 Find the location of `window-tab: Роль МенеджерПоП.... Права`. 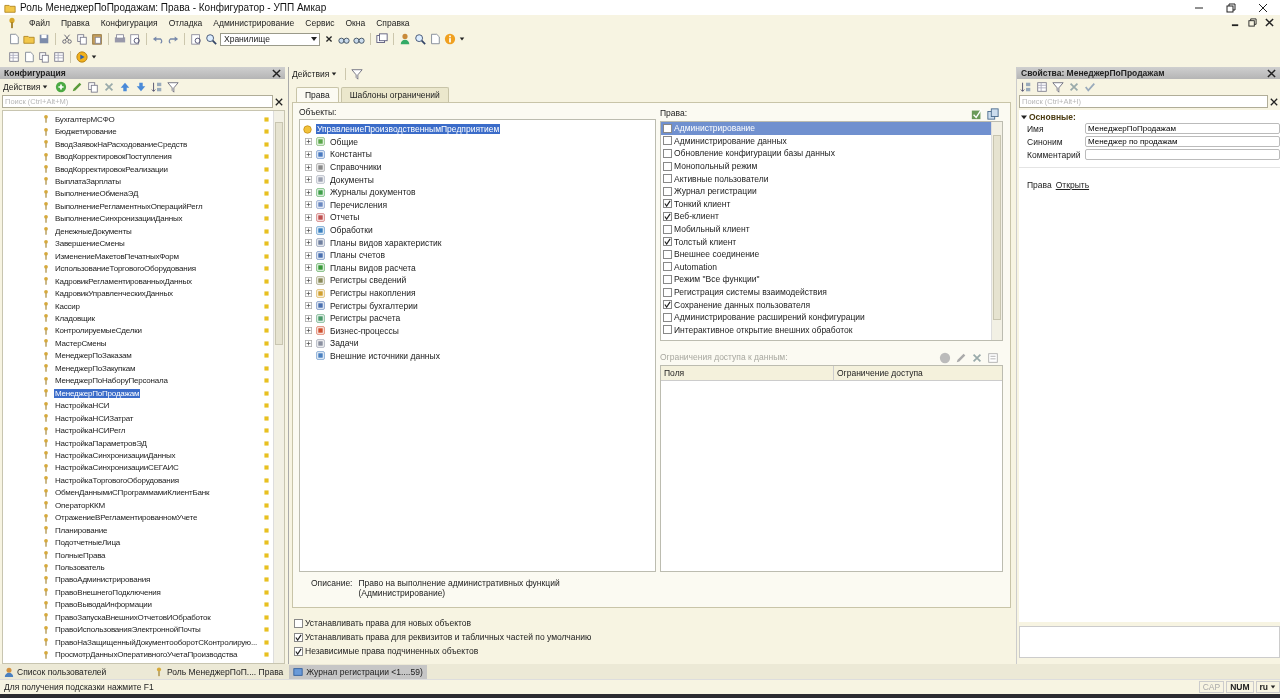

window-tab: Роль МенеджерПоП.... Права is located at coordinates (219, 672).